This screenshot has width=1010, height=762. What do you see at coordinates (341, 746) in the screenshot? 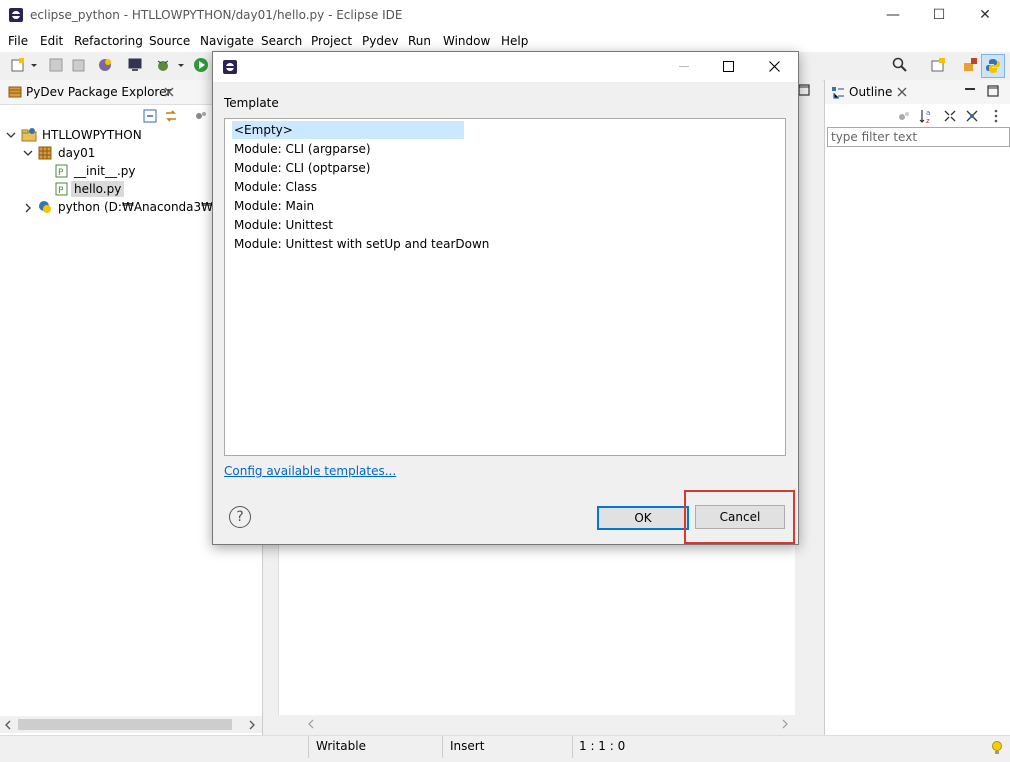
I see `status-writable: Writable` at bounding box center [341, 746].